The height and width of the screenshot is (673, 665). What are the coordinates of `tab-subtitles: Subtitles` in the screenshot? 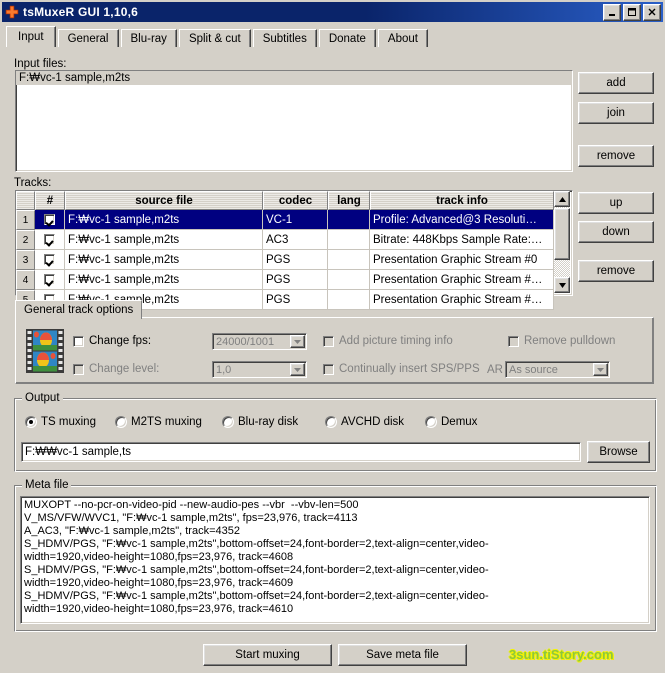 It's located at (284, 38).